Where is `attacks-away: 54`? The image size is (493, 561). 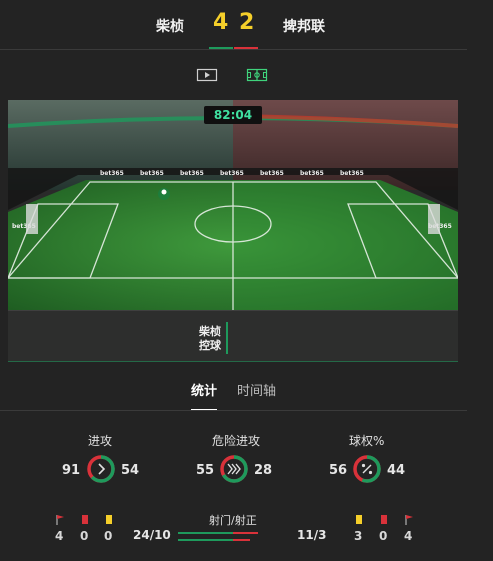
attacks-away: 54 is located at coordinates (130, 470).